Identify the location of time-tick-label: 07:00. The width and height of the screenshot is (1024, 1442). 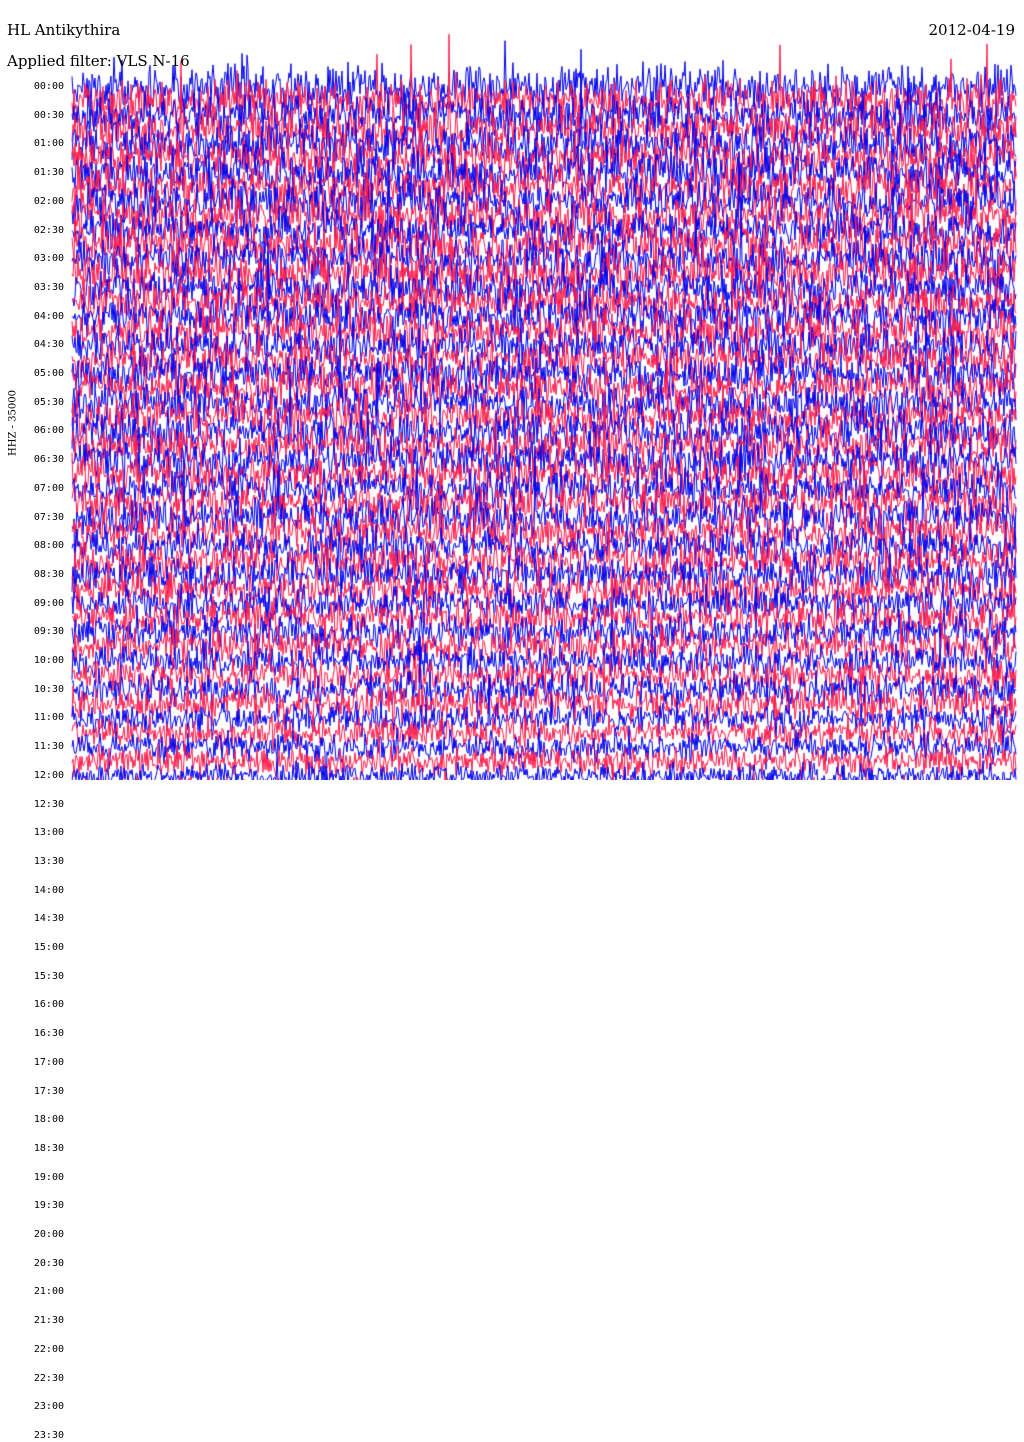
(48, 488).